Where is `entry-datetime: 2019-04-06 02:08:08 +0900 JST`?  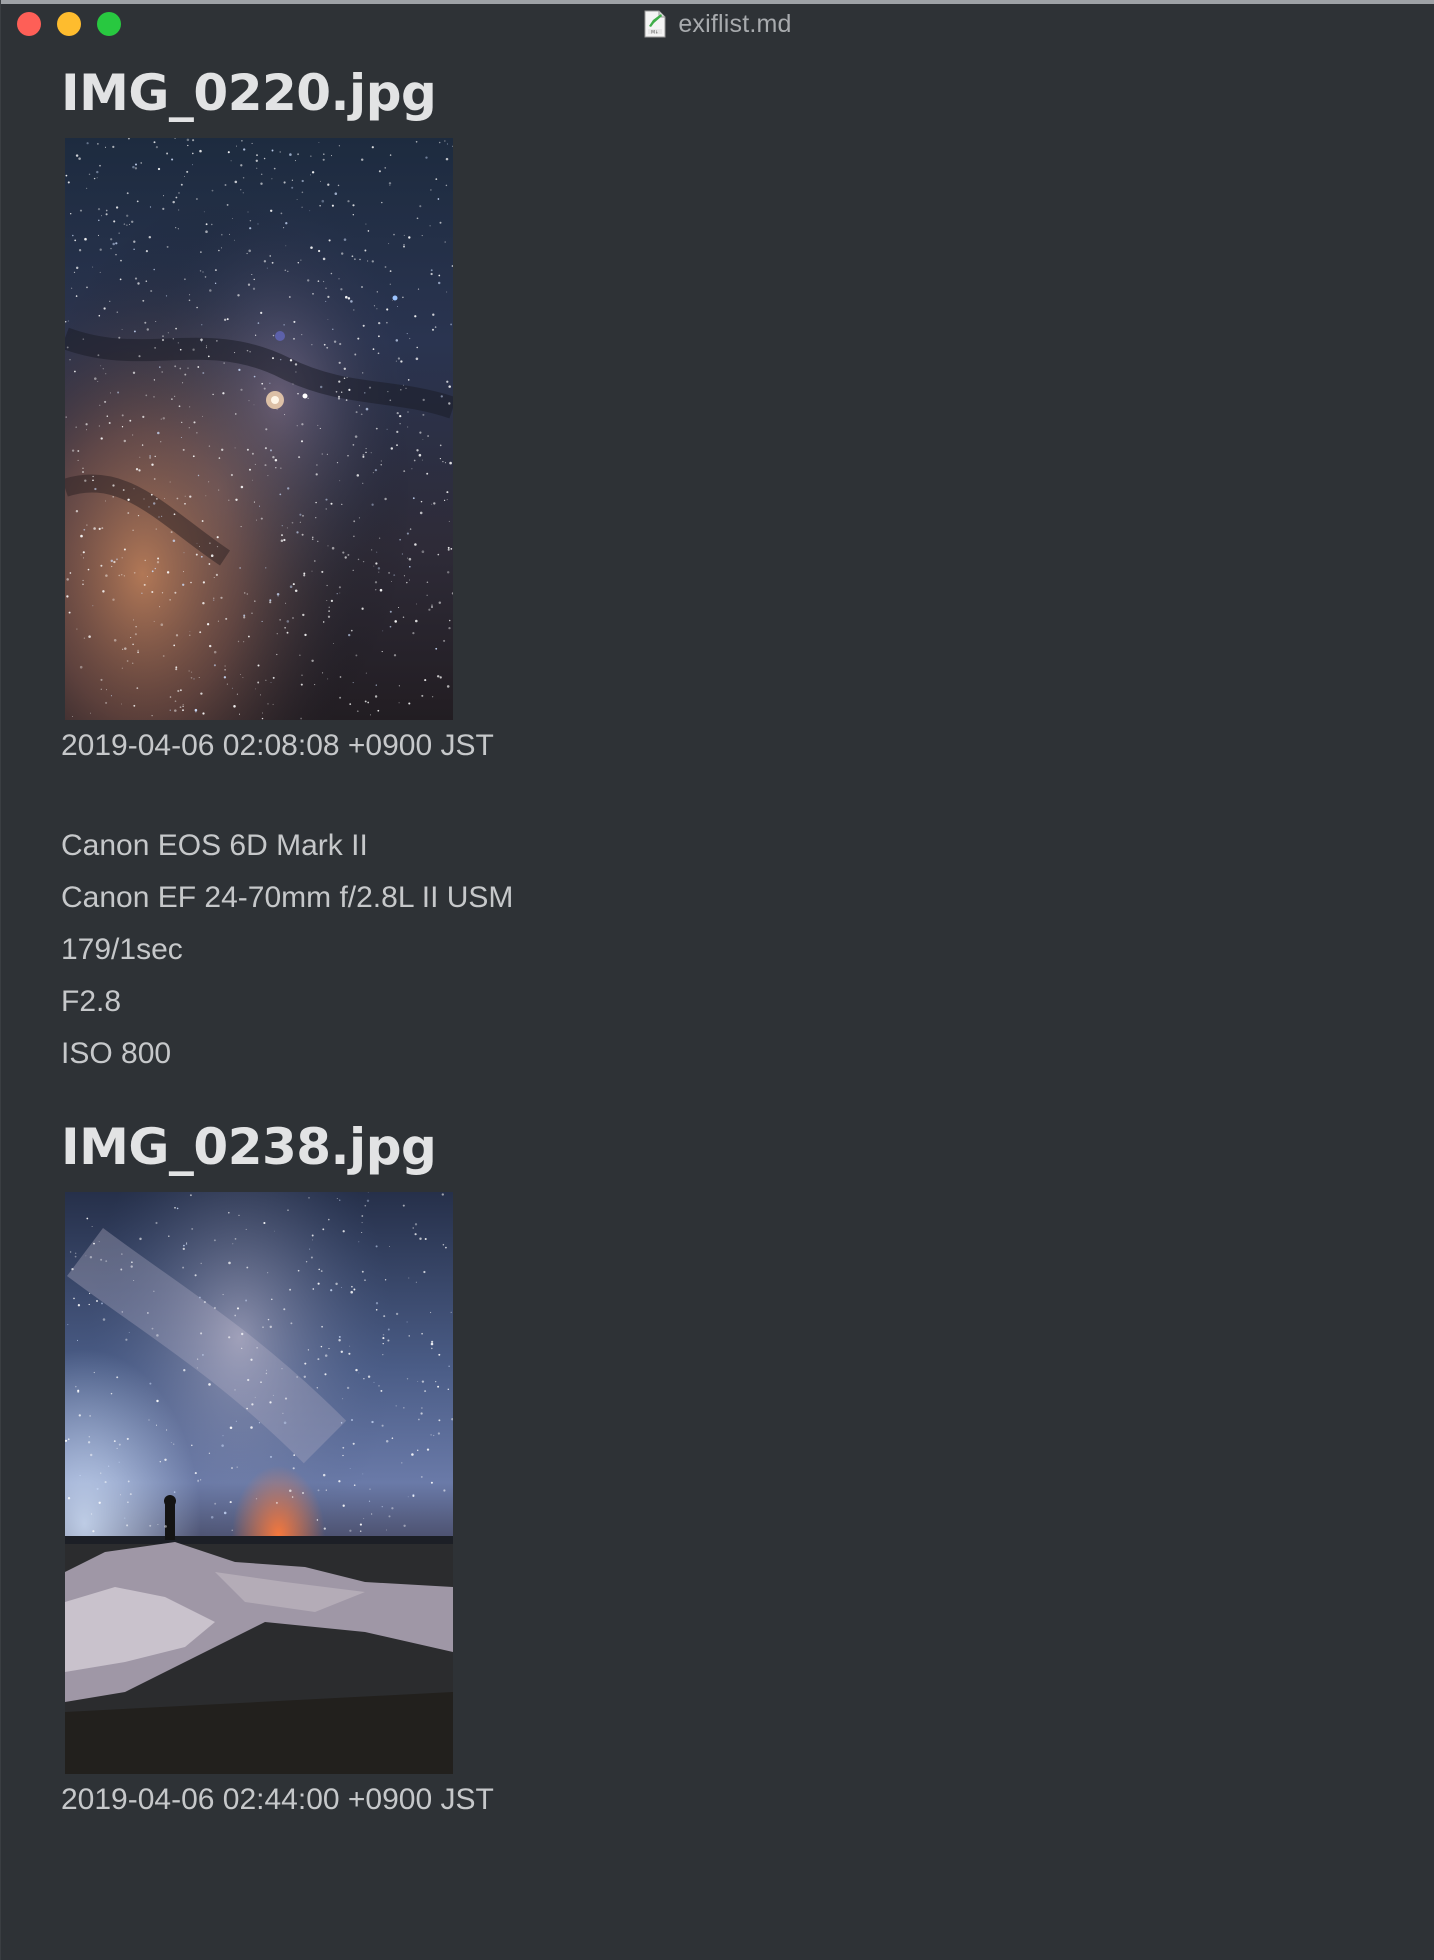 entry-datetime: 2019-04-06 02:08:08 +0900 JST is located at coordinates (277, 745).